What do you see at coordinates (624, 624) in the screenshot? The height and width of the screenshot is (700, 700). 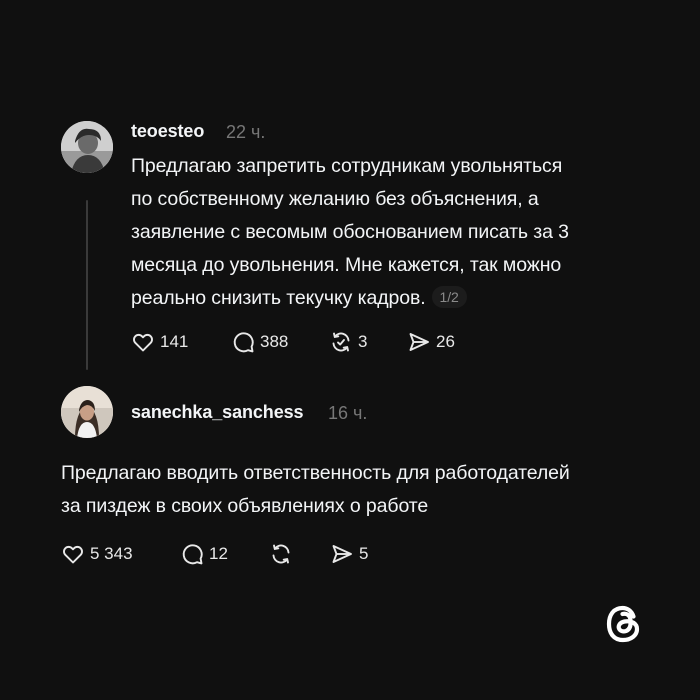 I see `threads-logo-icon` at bounding box center [624, 624].